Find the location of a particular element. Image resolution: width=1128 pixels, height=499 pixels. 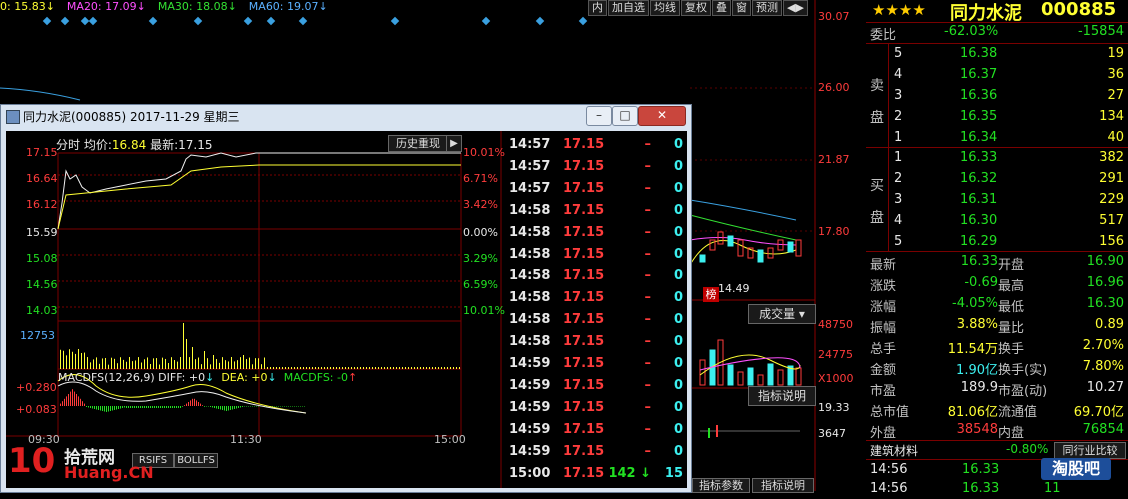

toolbar-button: 窗 is located at coordinates (741, 8).